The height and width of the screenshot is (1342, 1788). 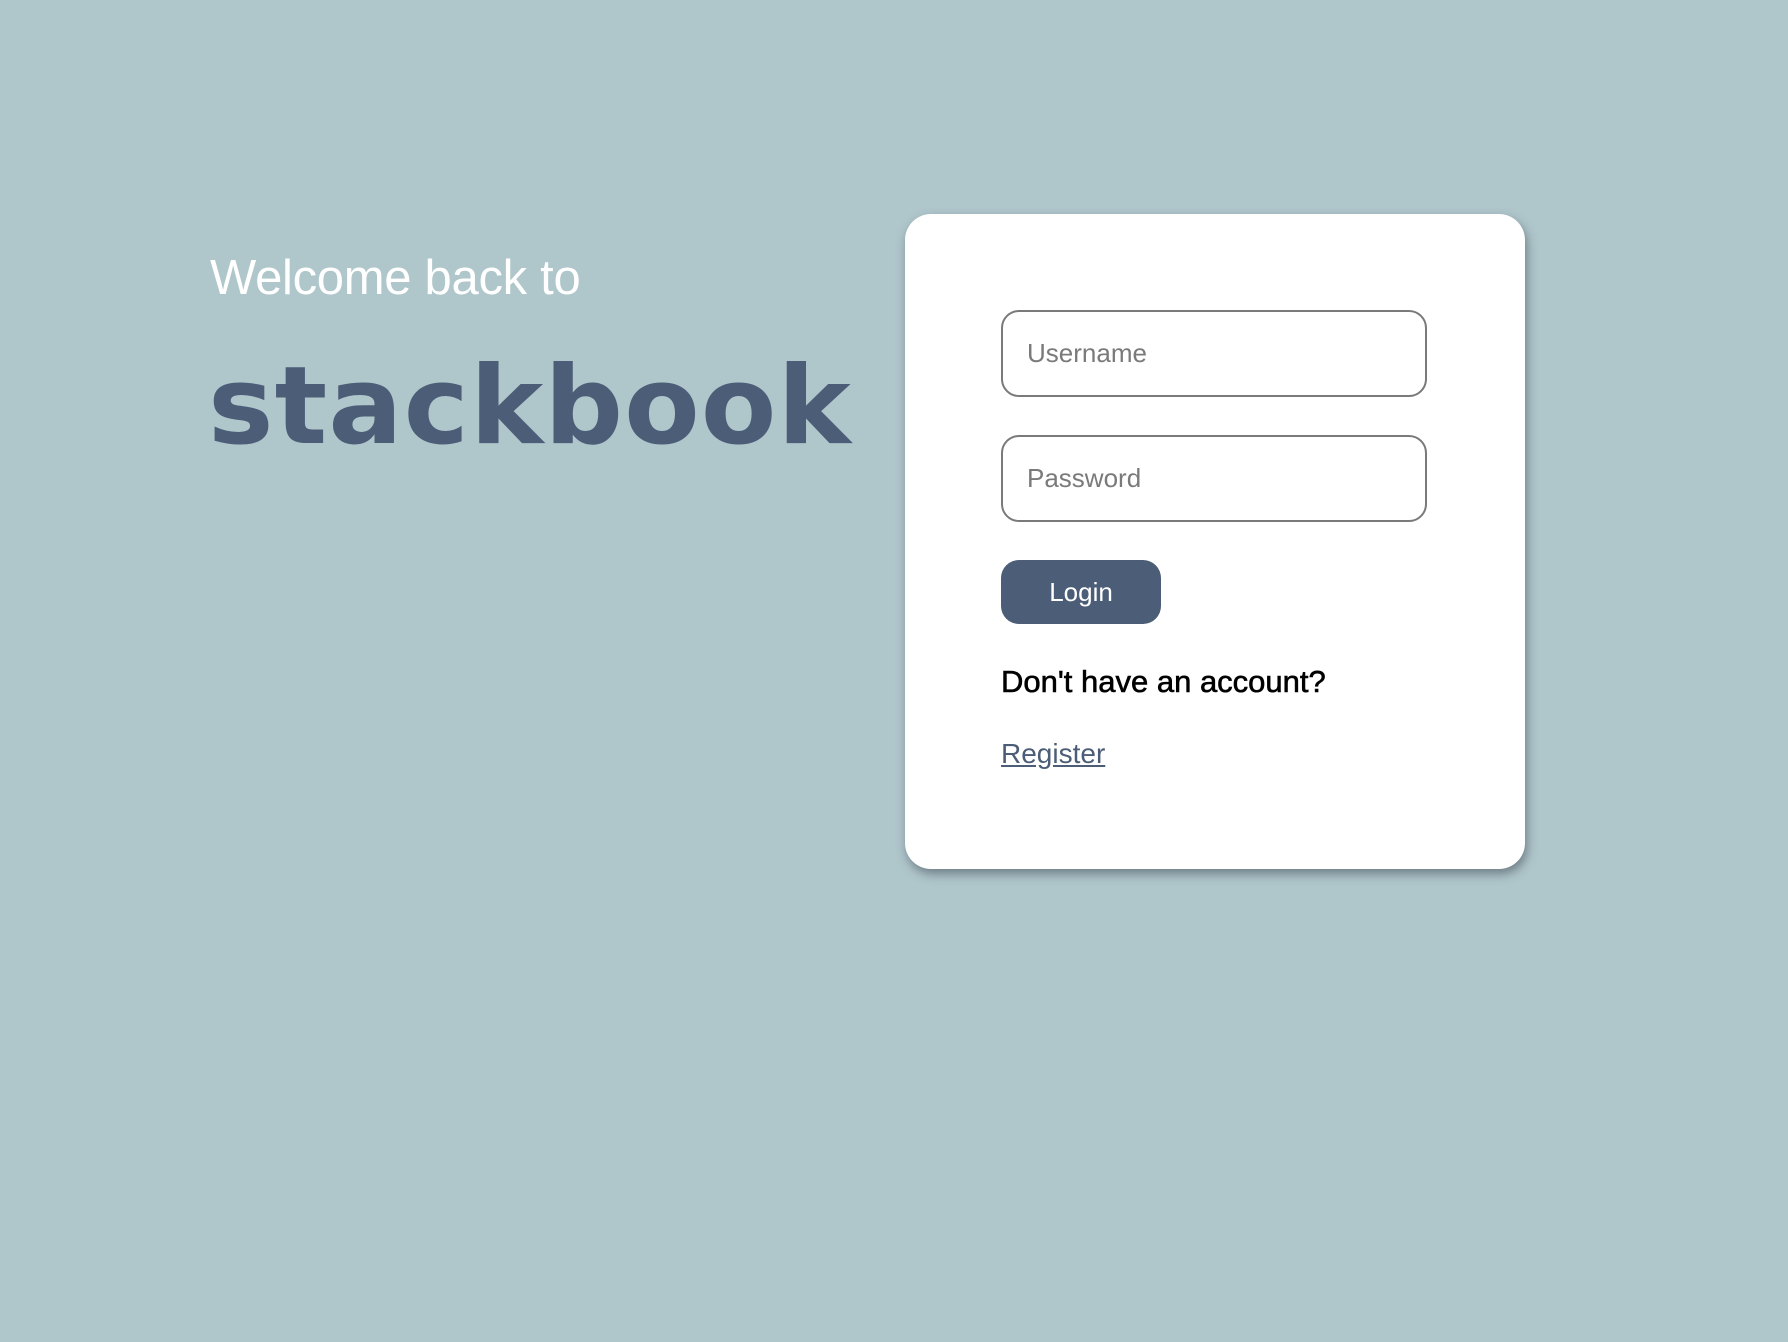 I want to click on username-input, so click(x=1214, y=353).